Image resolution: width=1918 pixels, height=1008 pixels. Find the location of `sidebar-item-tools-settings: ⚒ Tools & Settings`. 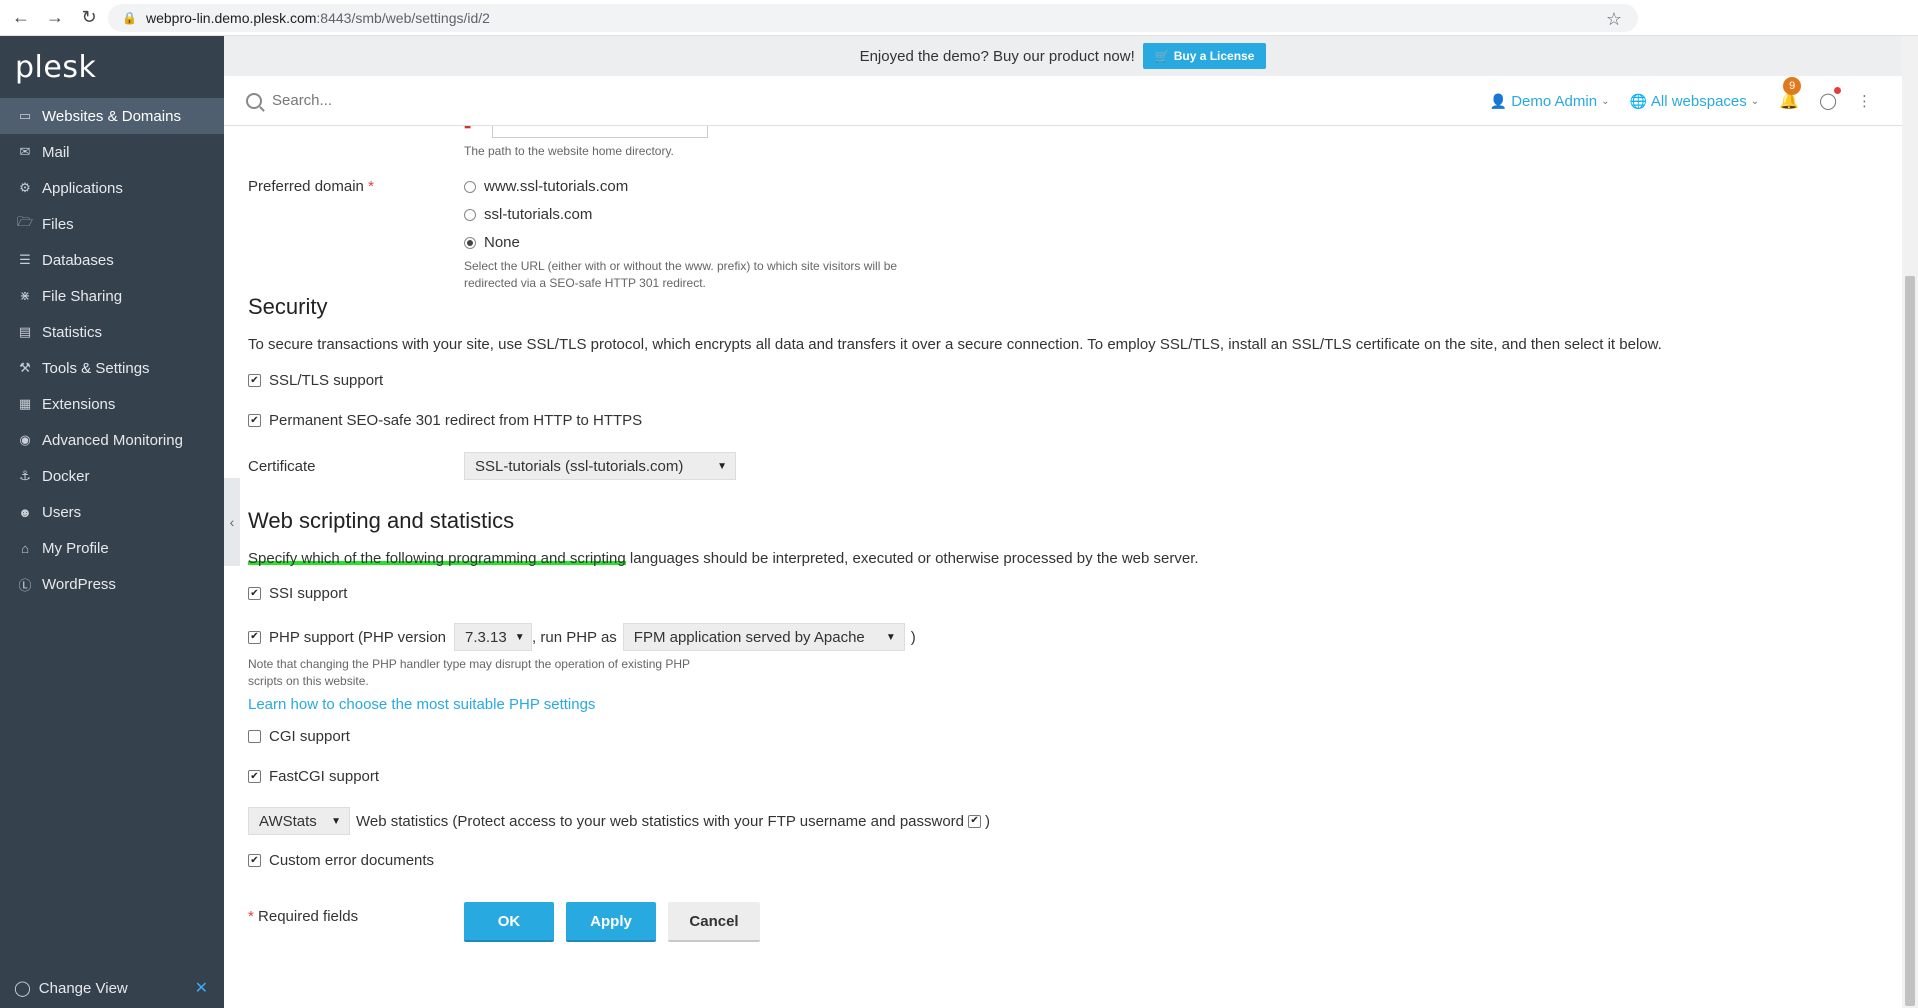

sidebar-item-tools-settings: ⚒ Tools & Settings is located at coordinates (112, 368).